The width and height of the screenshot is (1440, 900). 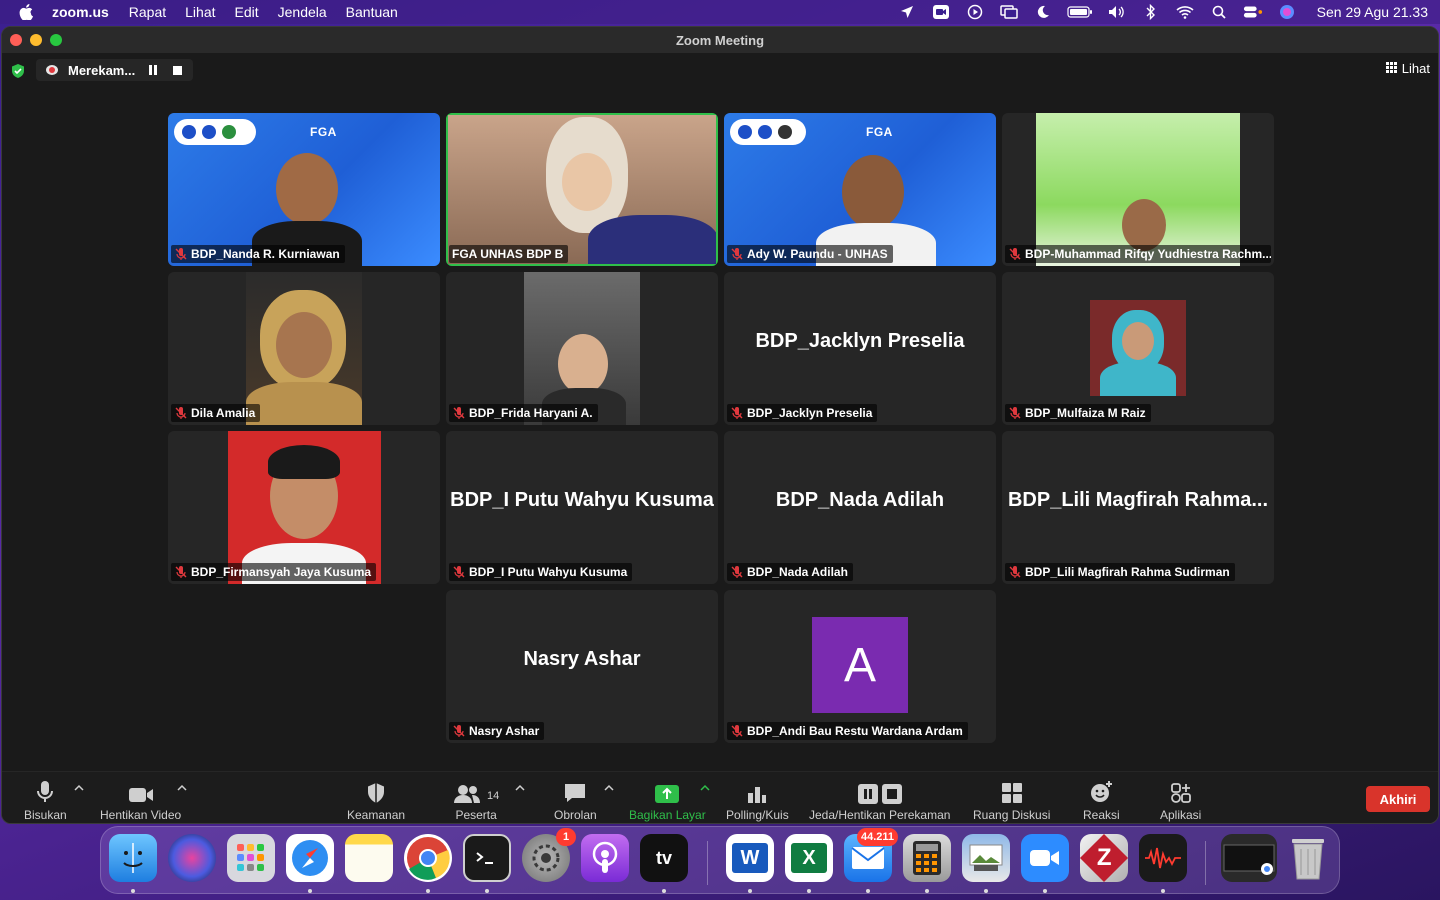 I want to click on view-button: Lihat, so click(x=1407, y=68).